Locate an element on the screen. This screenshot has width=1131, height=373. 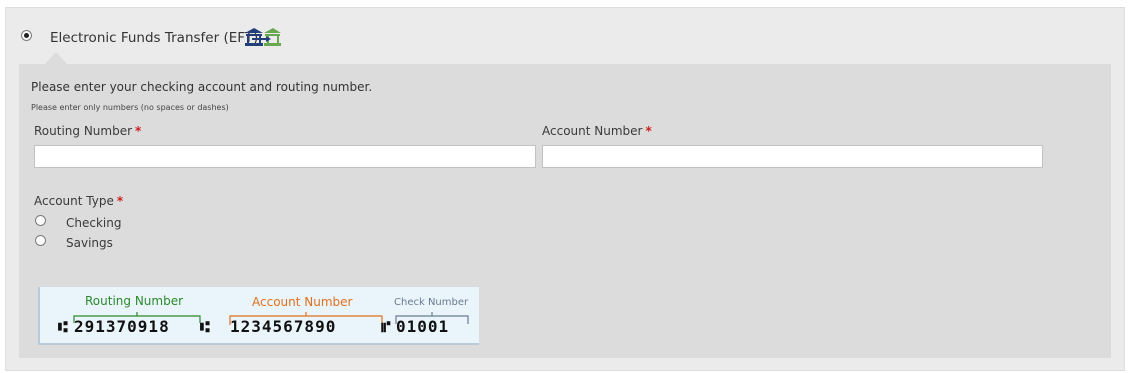
micr-routing-digits: 291370918 is located at coordinates (122, 326).